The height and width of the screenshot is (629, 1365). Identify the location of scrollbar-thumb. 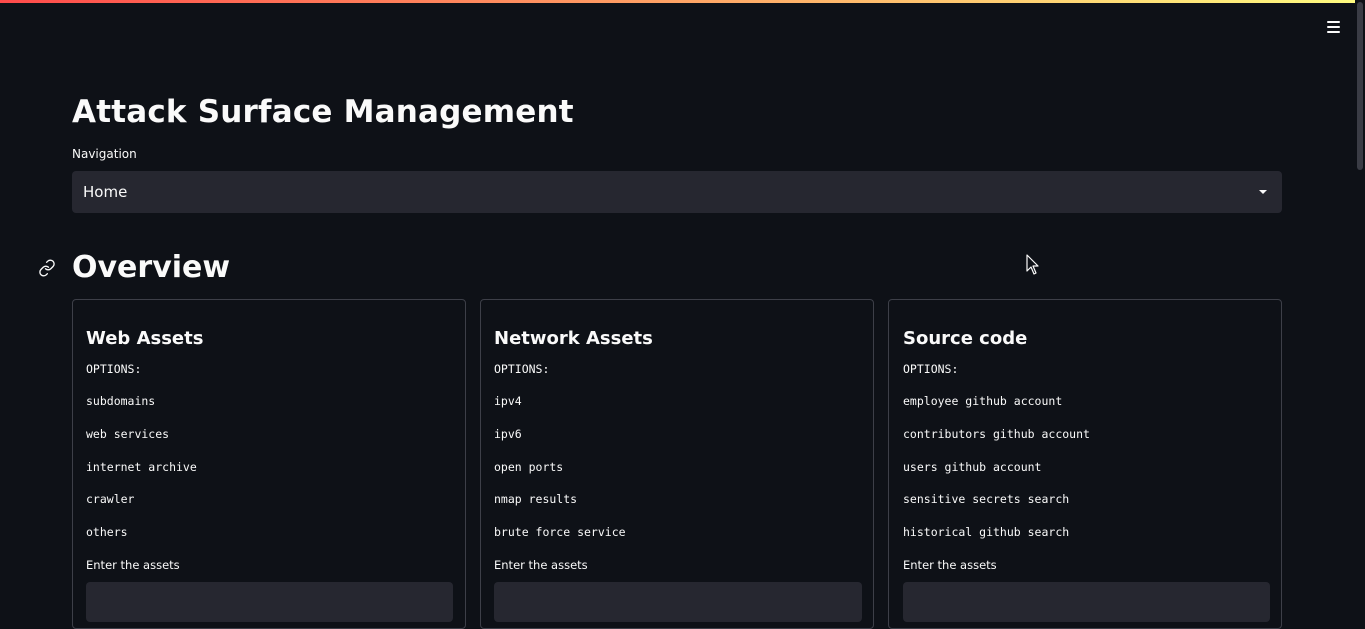
(1360, 86).